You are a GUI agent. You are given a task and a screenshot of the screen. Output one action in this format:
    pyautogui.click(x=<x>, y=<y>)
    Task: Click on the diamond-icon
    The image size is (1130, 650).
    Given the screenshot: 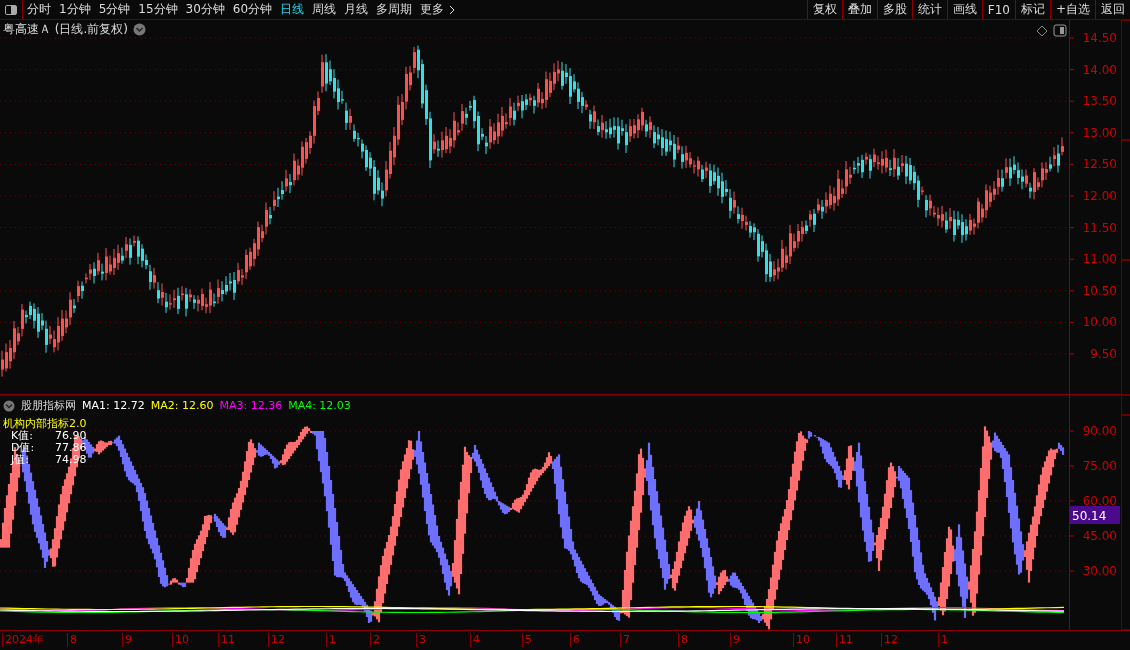 What is the action you would take?
    pyautogui.click(x=1042, y=31)
    